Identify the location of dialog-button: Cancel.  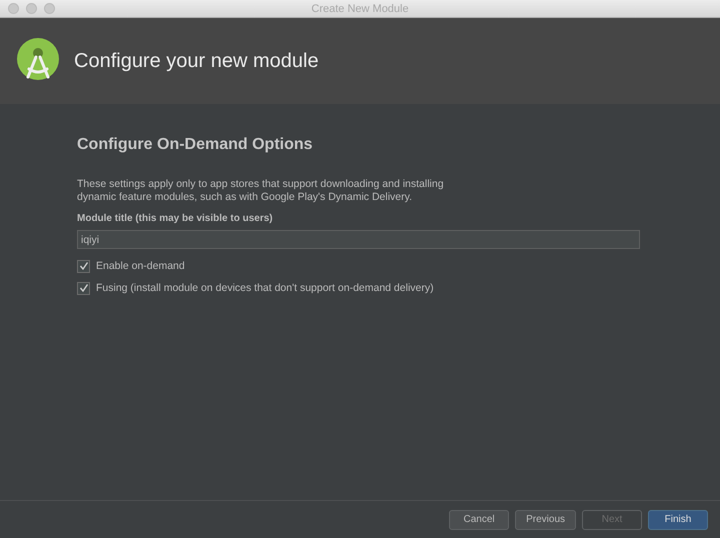
(479, 520).